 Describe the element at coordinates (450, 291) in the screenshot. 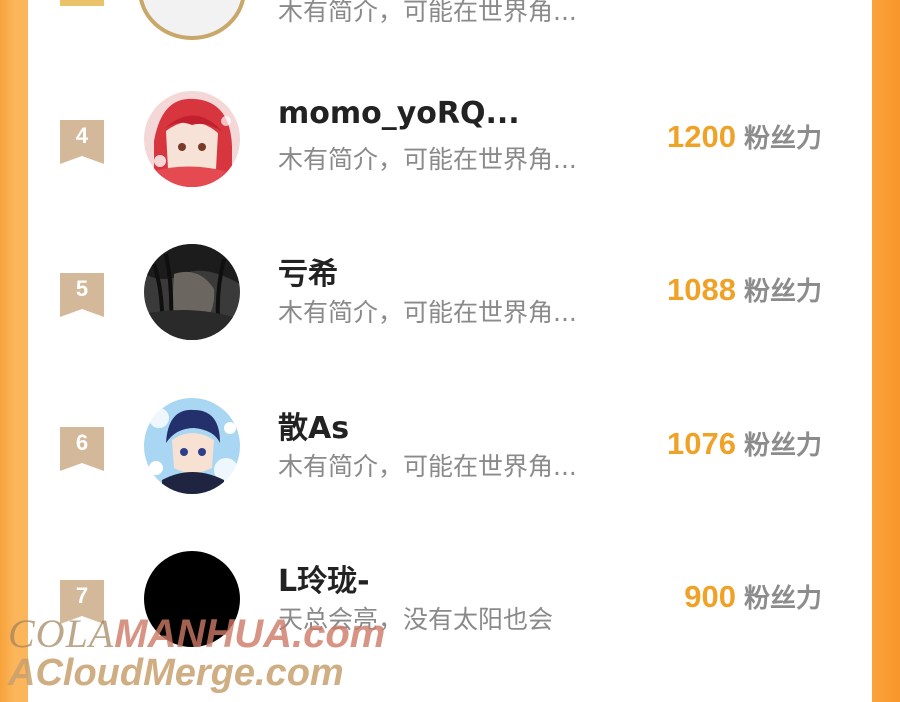

I see `ranking-row: 5 亏希 木有简介，可能在世界角... 1088 粉丝力` at that location.